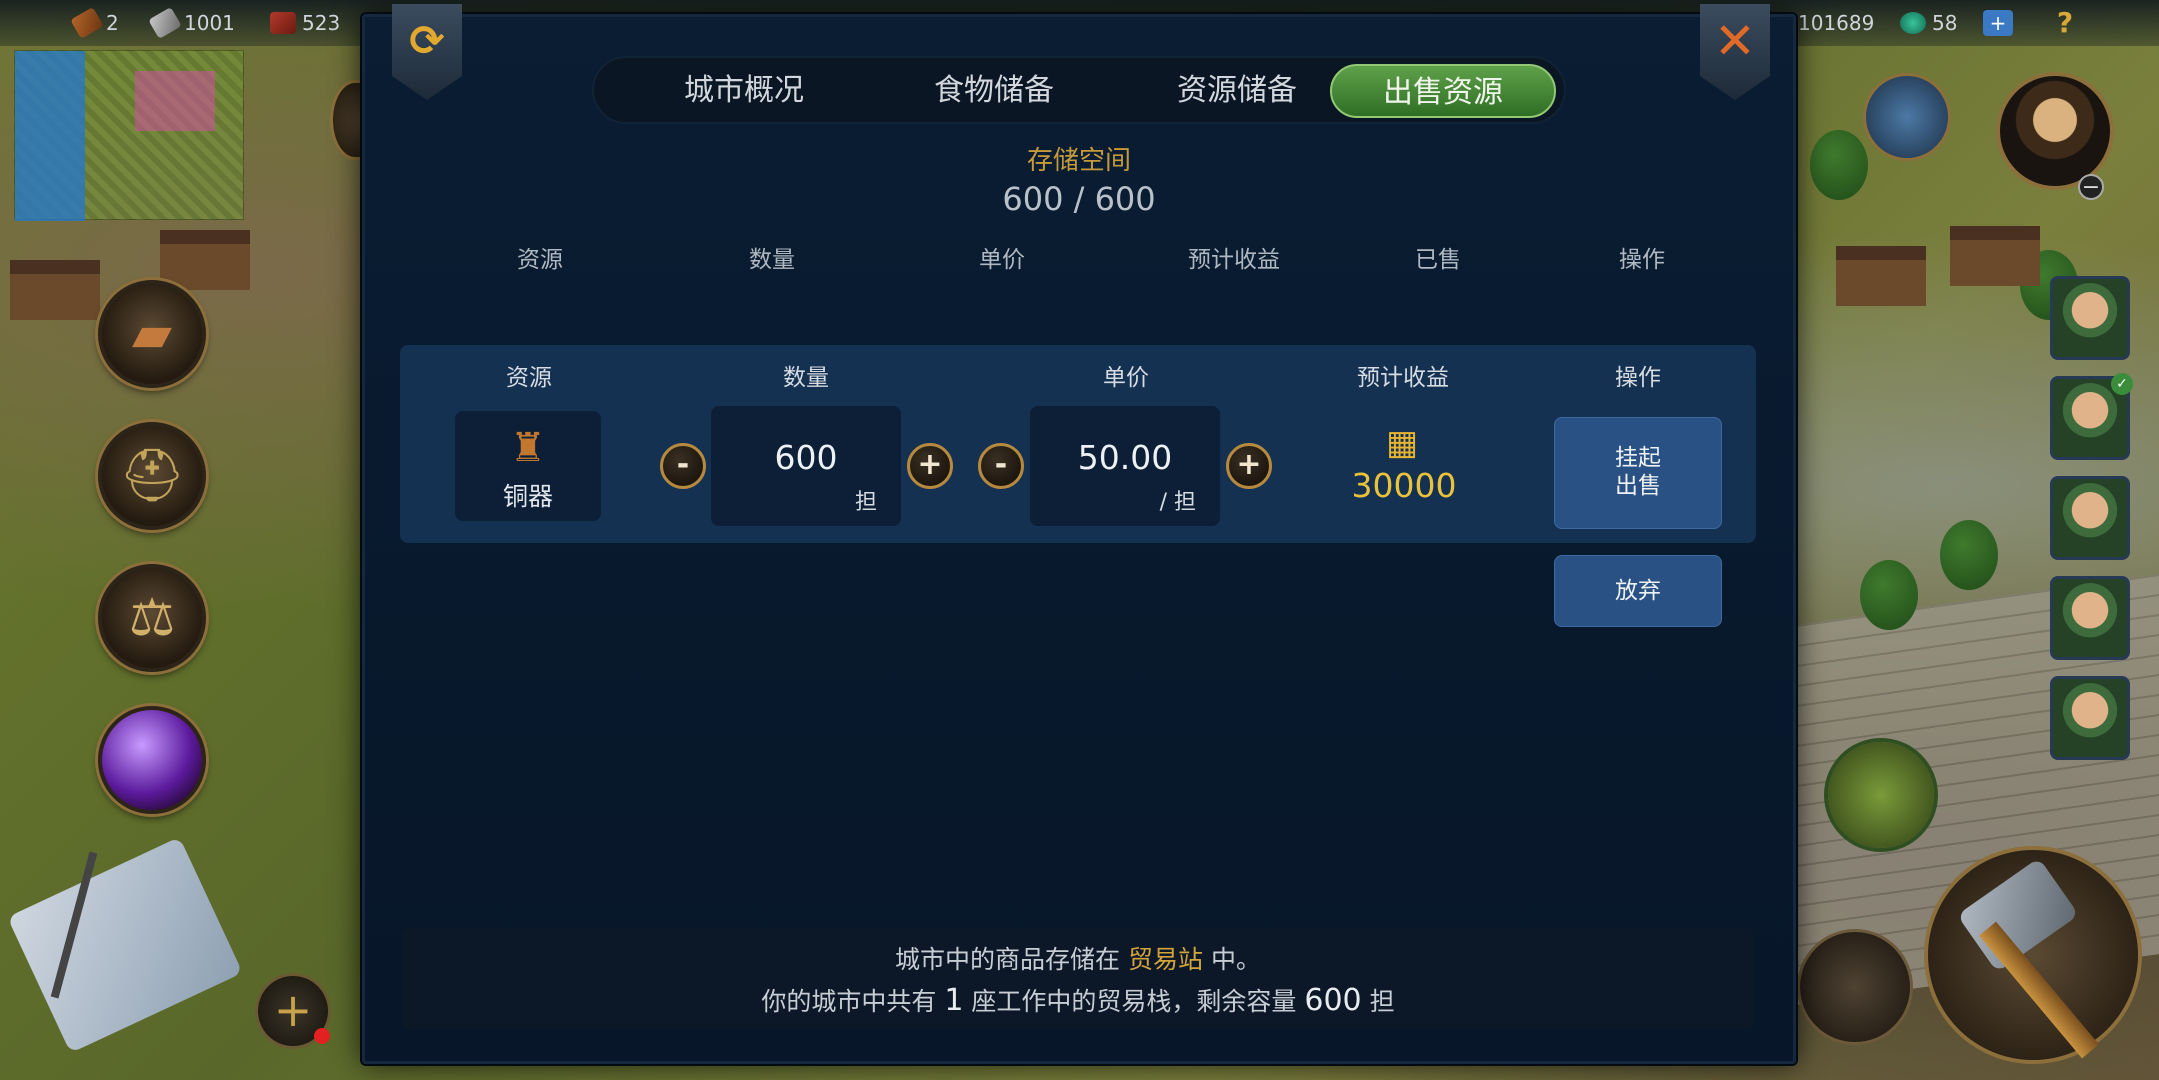  What do you see at coordinates (1177, 502) in the screenshot?
I see `price-unit: / 担` at bounding box center [1177, 502].